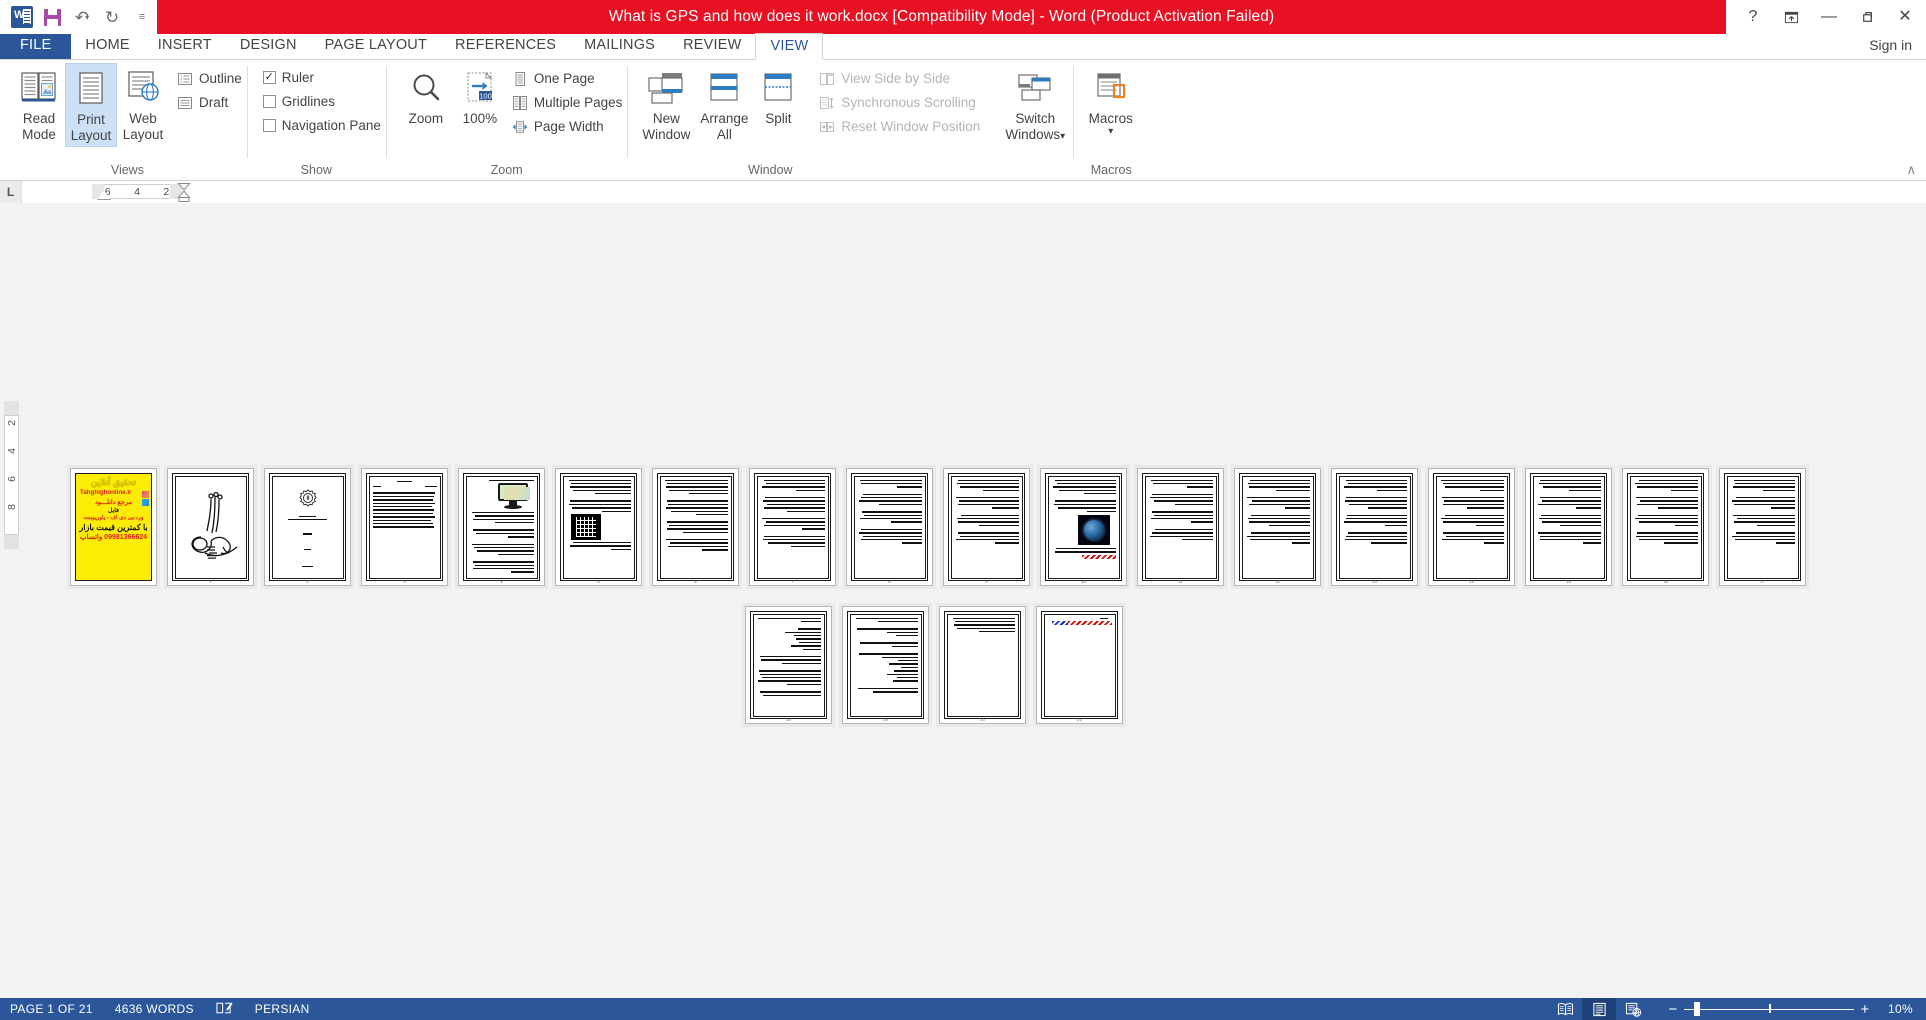 Image resolution: width=1926 pixels, height=1020 pixels. Describe the element at coordinates (789, 46) in the screenshot. I see `tab-view: VIEW` at that location.